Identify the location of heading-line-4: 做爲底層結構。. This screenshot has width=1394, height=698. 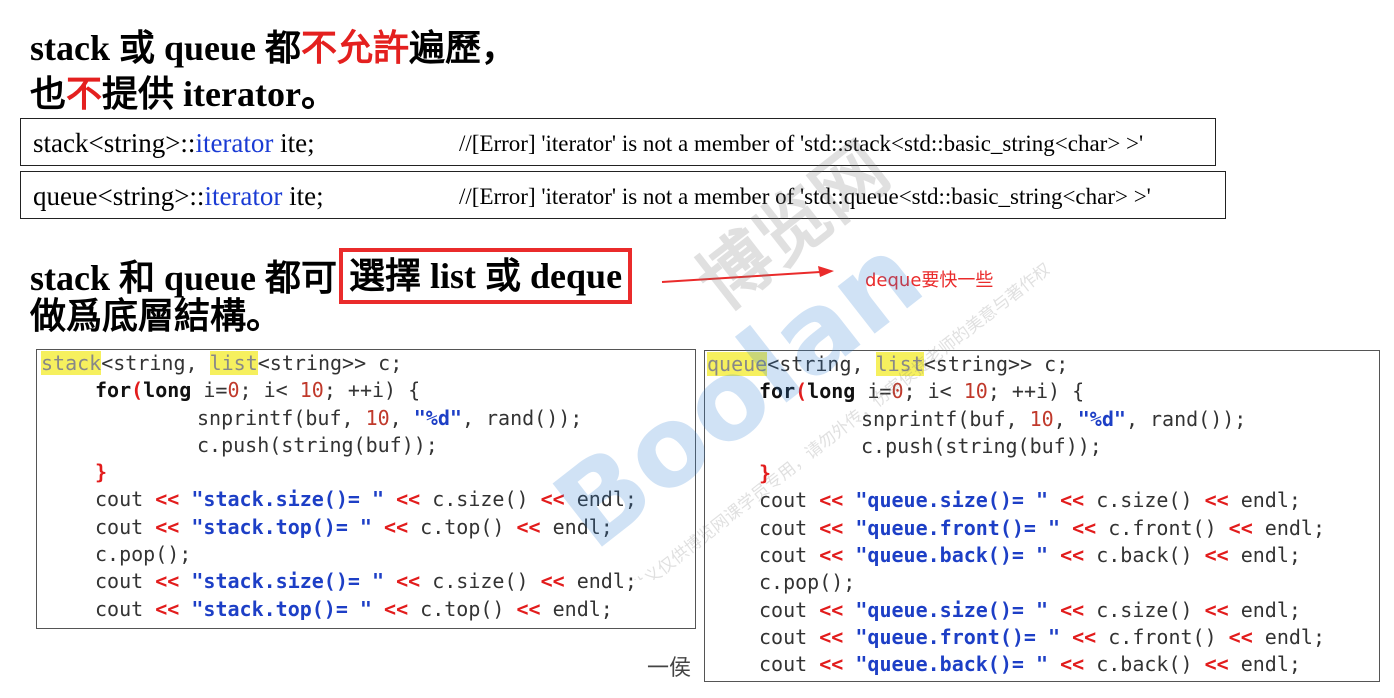
(156, 316).